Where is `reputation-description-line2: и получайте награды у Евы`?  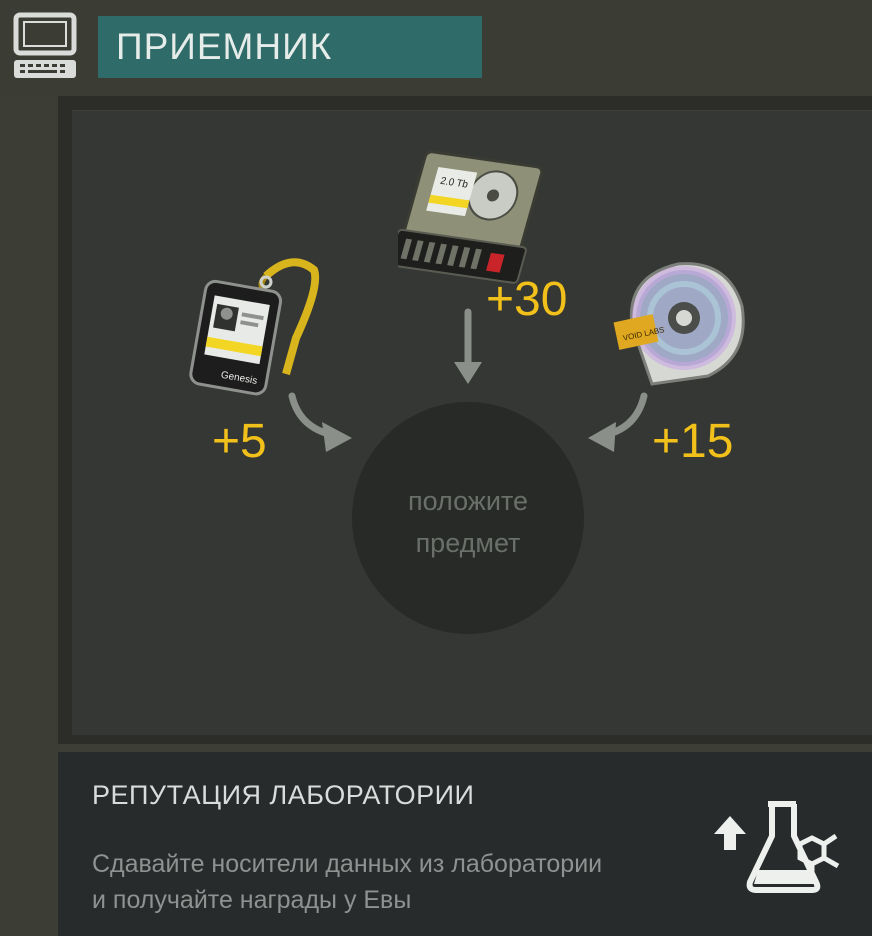
reputation-description-line2: и получайте награды у Евы is located at coordinates (252, 900).